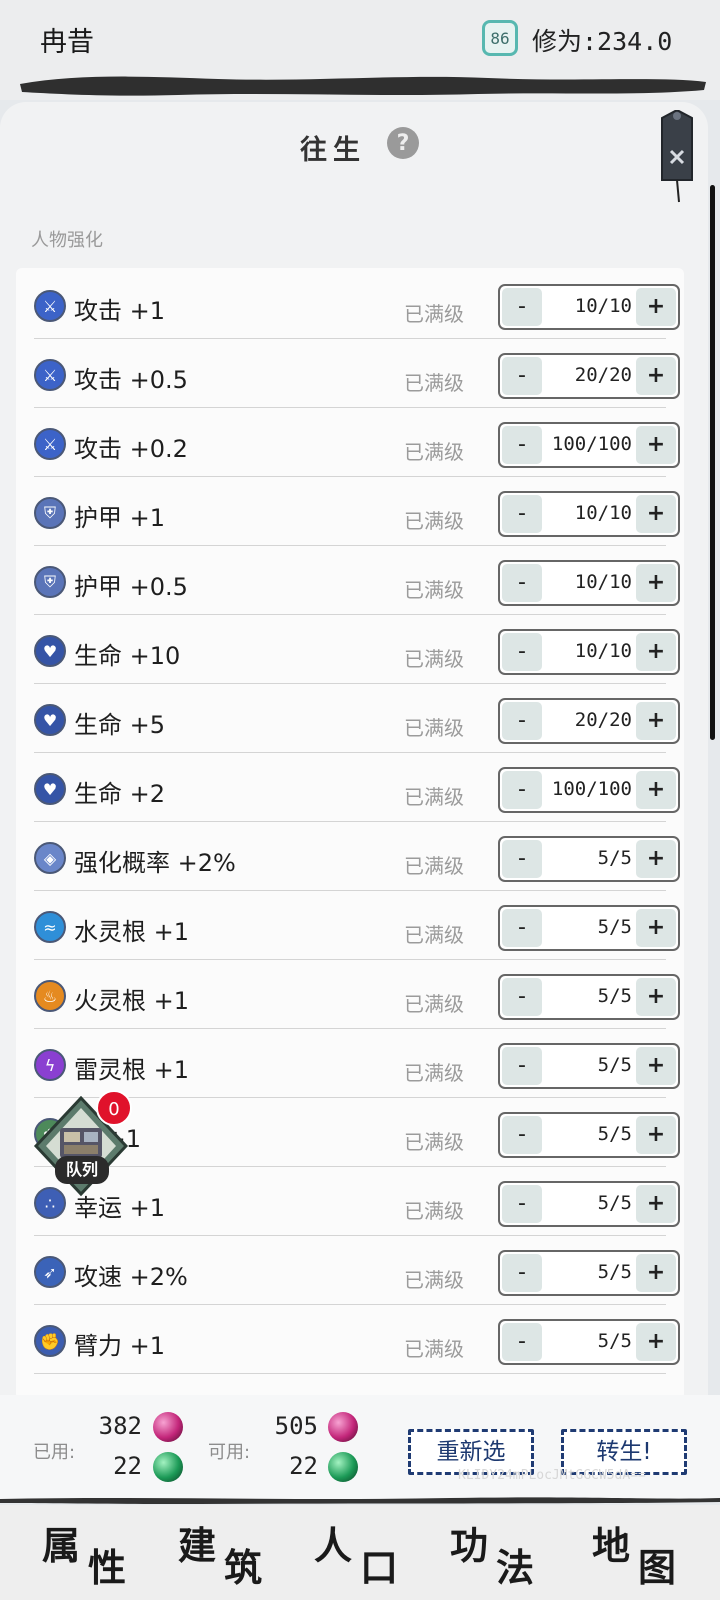 The image size is (720, 1600). I want to click on fire-icon: ♨, so click(50, 996).